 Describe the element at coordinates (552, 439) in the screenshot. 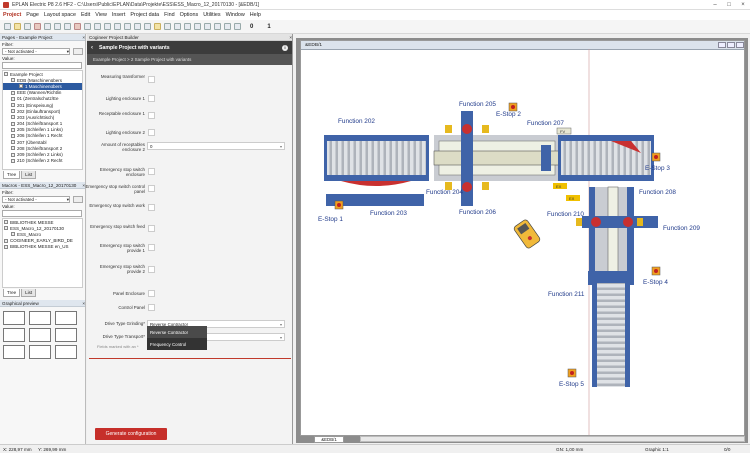

I see `horizontal-scrollbar` at that location.